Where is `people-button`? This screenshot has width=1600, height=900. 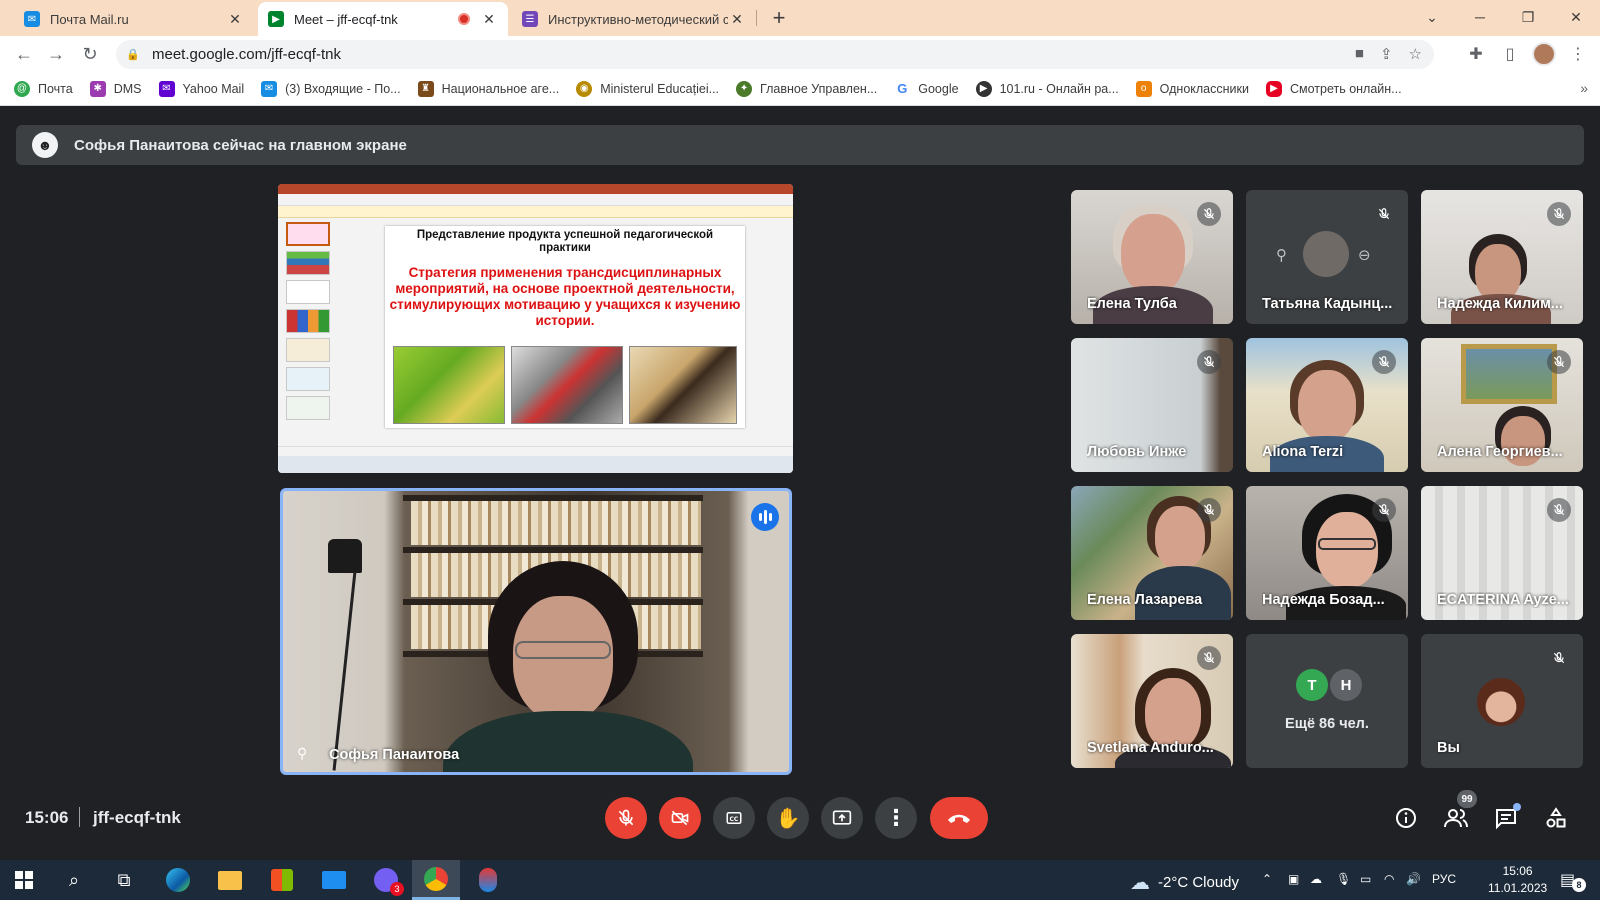
people-button is located at coordinates (1456, 818).